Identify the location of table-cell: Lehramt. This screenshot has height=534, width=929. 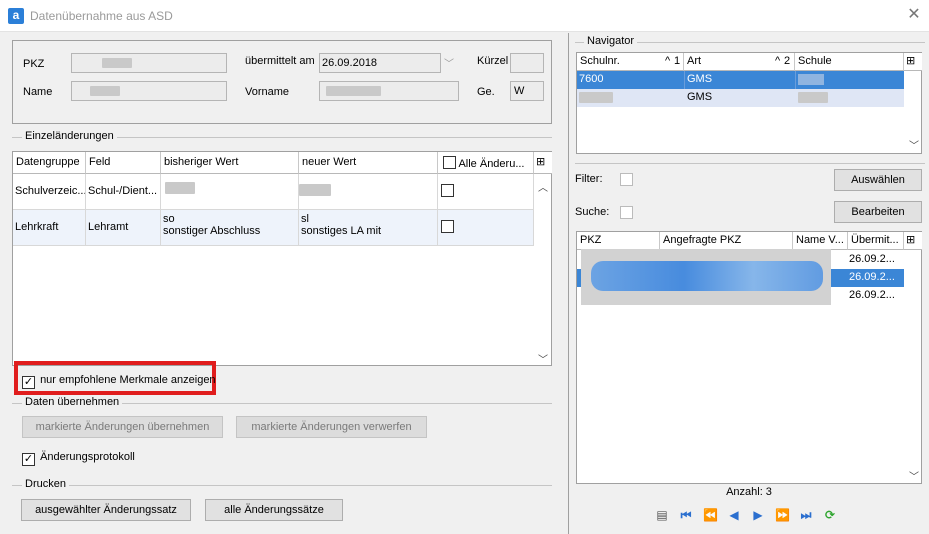
(123, 228).